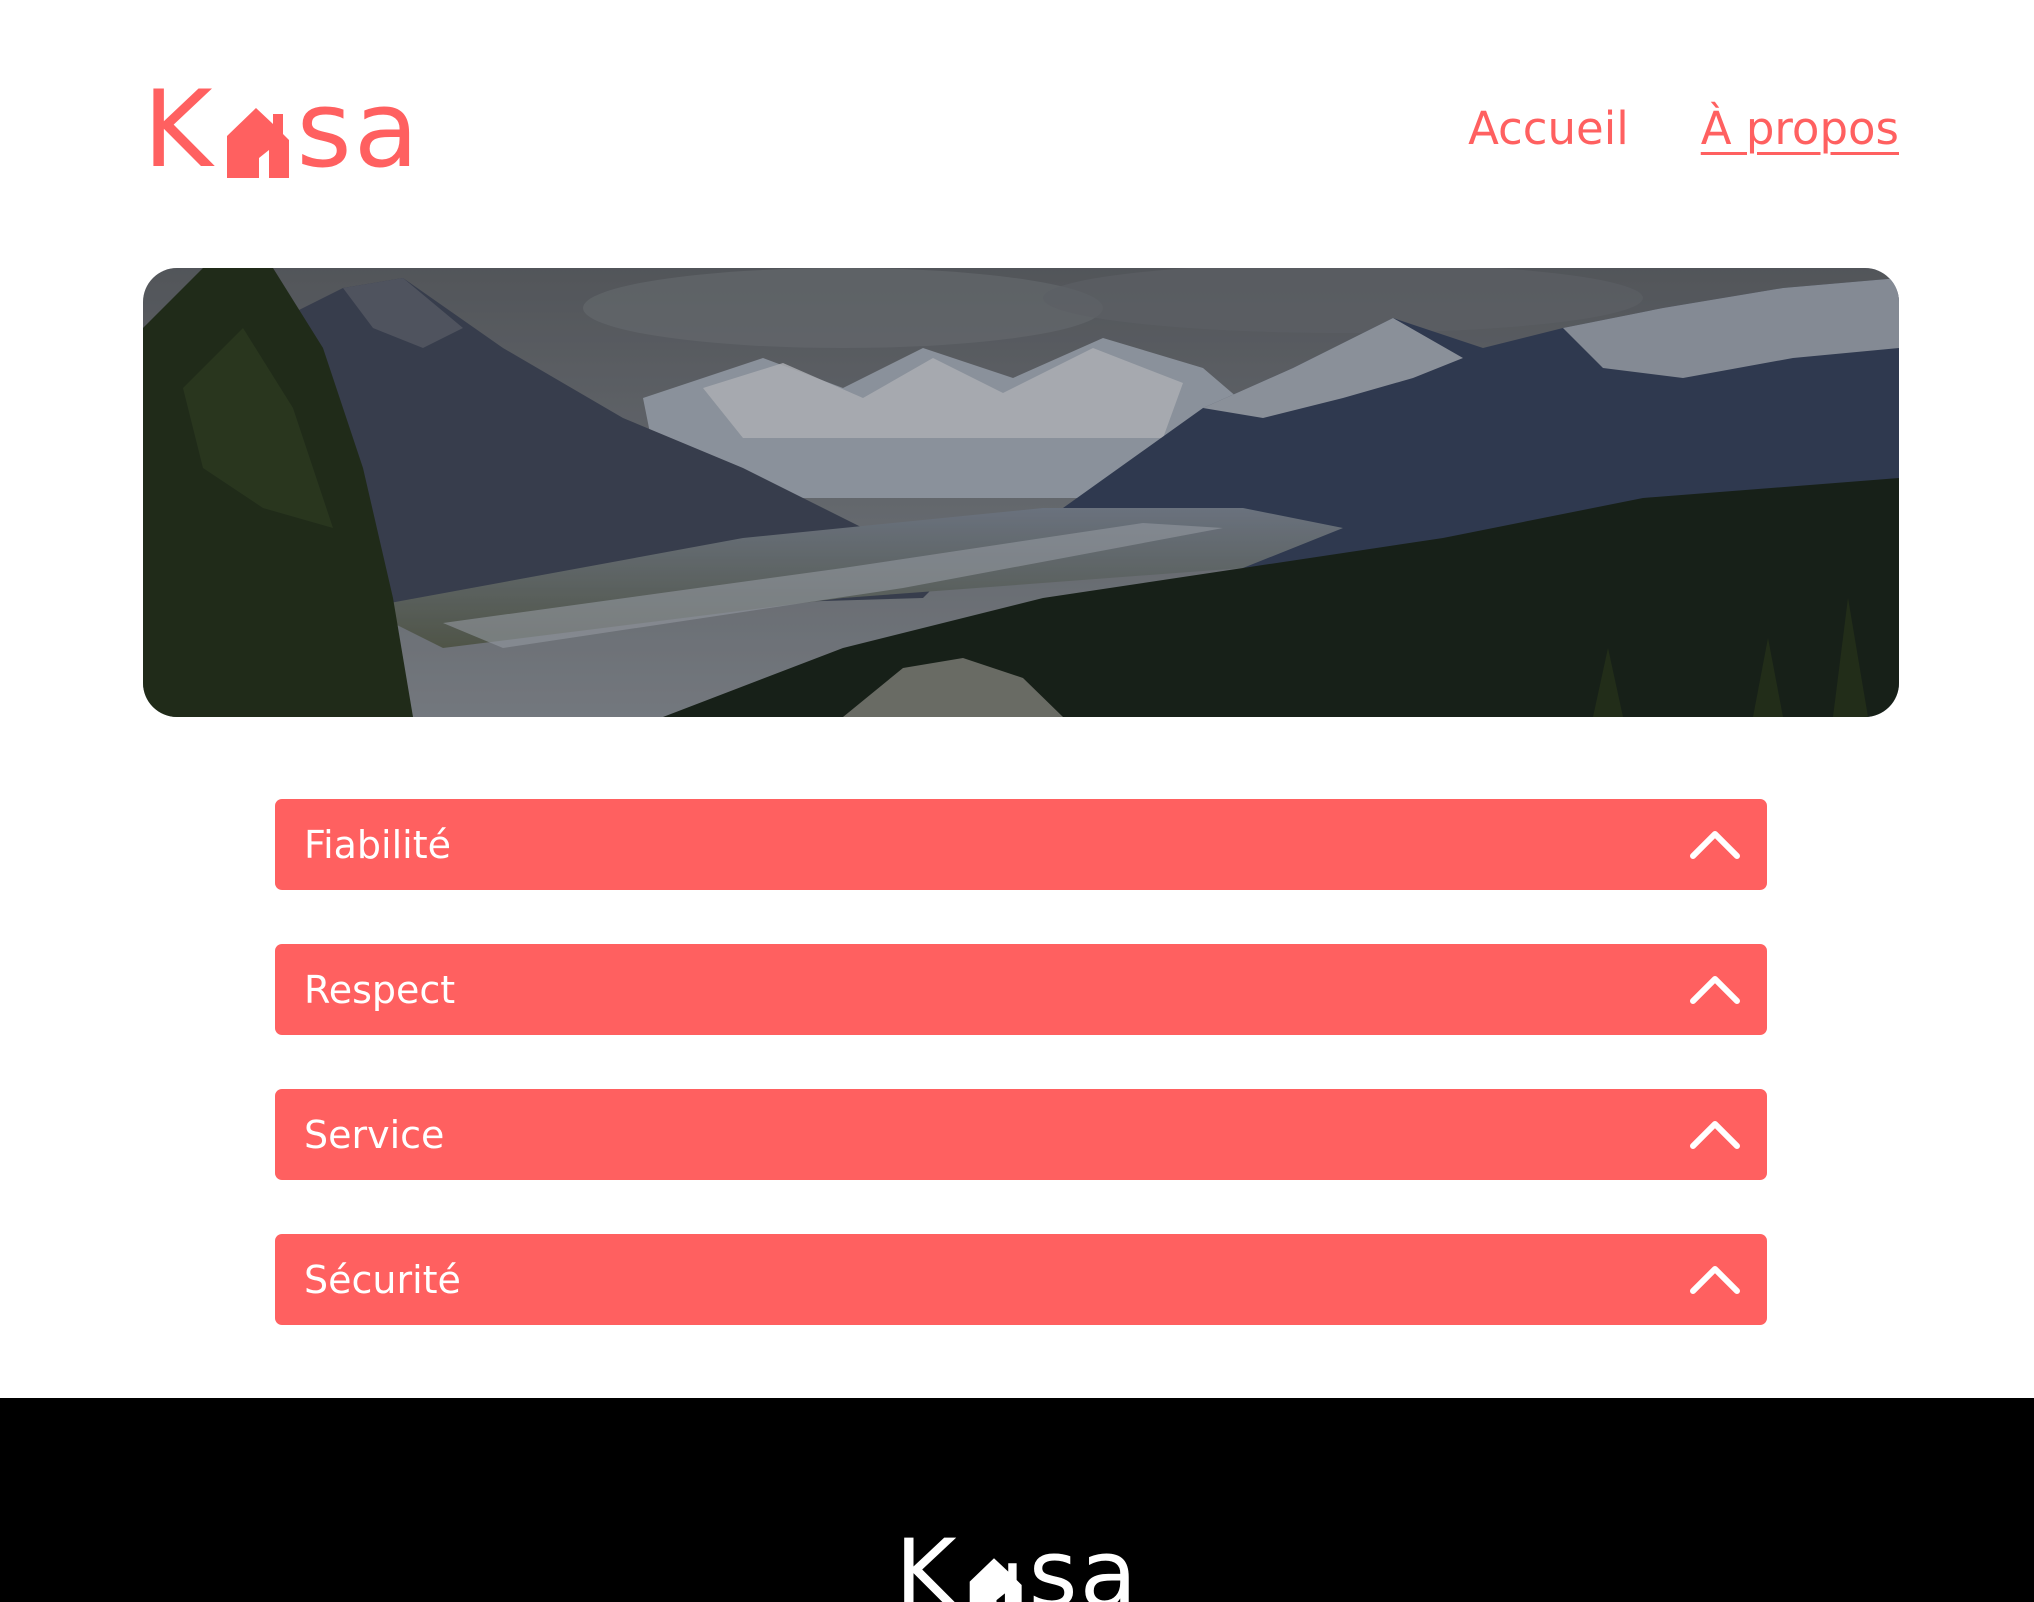 The image size is (2034, 1602). I want to click on main-nav: Accueil À propos, so click(1683, 128).